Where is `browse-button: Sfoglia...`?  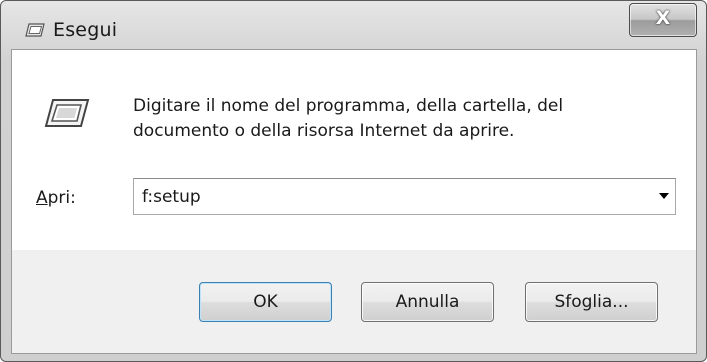
browse-button: Sfoglia... is located at coordinates (591, 302).